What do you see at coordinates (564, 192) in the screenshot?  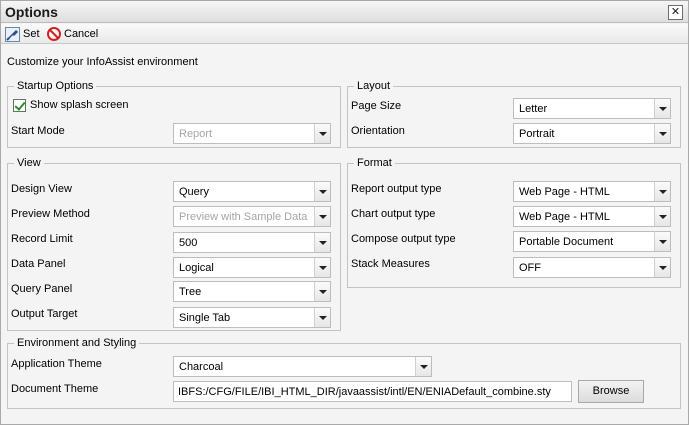 I see `report-output-value: Web Page - HTML` at bounding box center [564, 192].